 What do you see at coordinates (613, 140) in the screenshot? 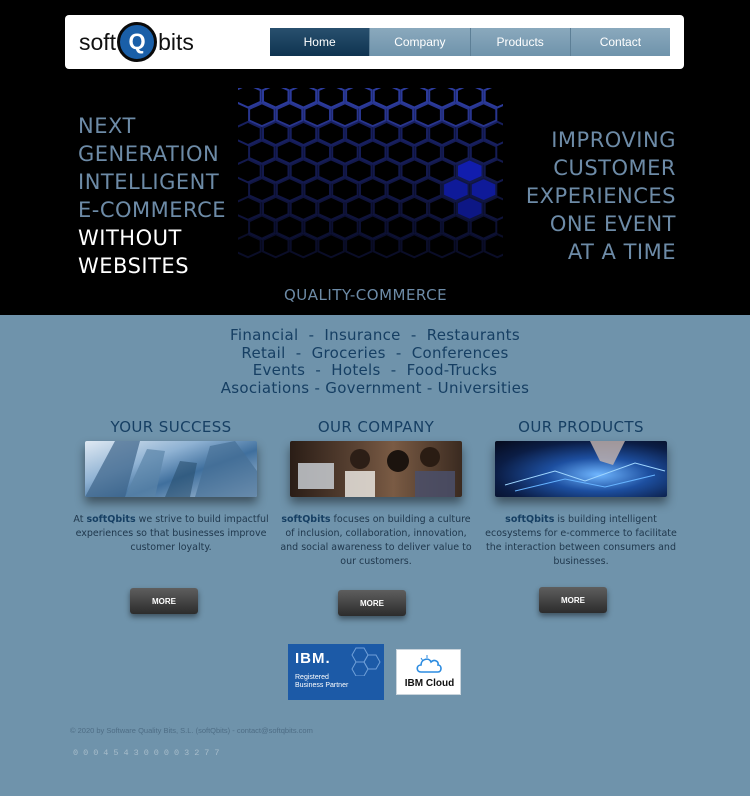
I see `hero-right-line: IMPROVING` at bounding box center [613, 140].